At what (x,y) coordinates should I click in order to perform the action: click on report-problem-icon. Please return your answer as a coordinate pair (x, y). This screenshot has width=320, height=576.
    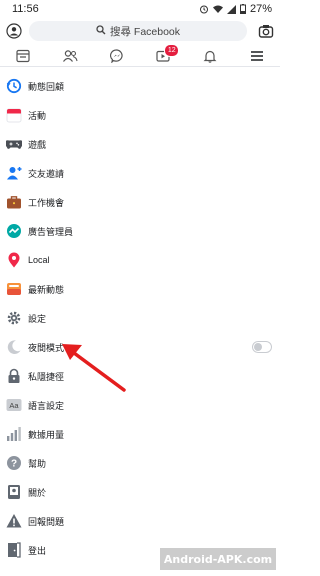
    Looking at the image, I should click on (14, 521).